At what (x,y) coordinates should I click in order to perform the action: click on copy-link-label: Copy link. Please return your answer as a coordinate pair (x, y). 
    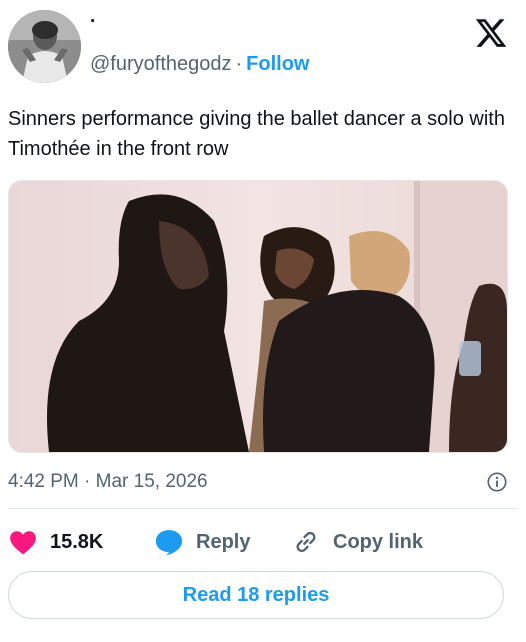
    Looking at the image, I should click on (378, 541).